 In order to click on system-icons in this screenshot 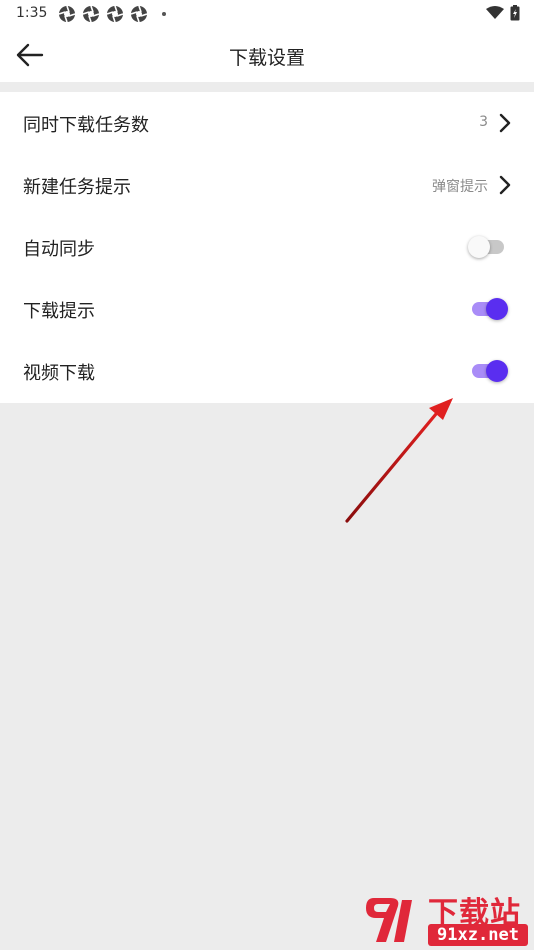, I will do `click(503, 13)`.